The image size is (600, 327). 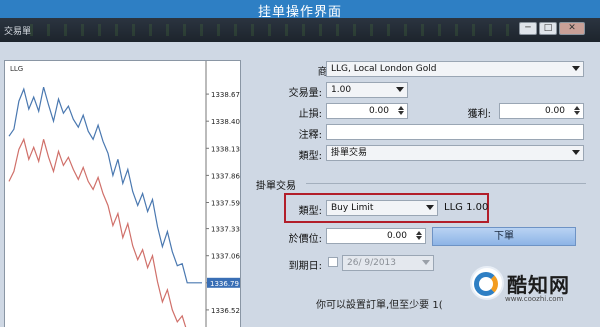 What do you see at coordinates (479, 114) in the screenshot?
I see `takeprofit-label: 獲利:` at bounding box center [479, 114].